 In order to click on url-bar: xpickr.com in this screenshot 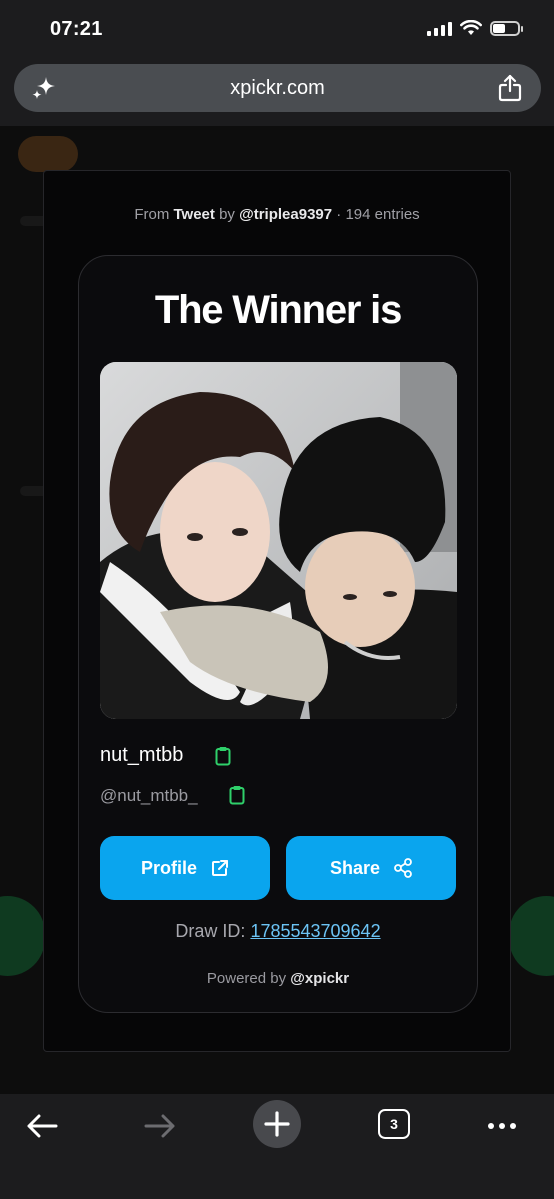, I will do `click(277, 88)`.